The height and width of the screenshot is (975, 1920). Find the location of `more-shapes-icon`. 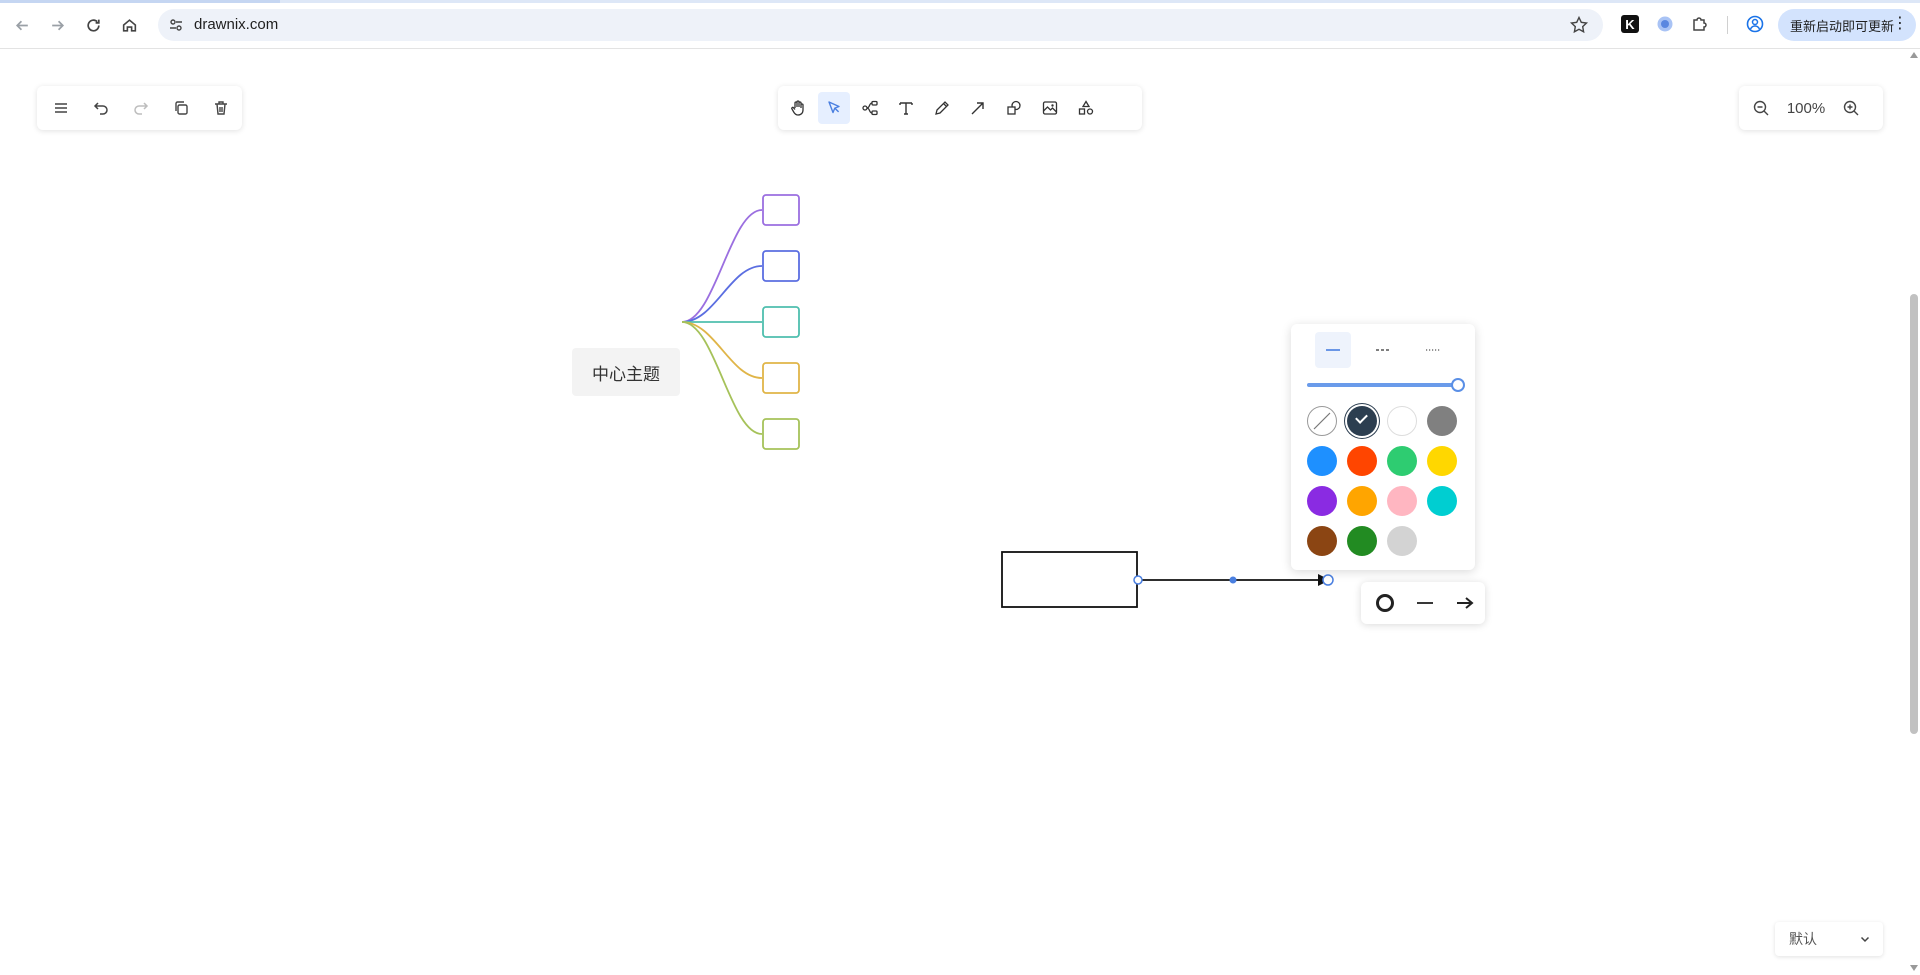

more-shapes-icon is located at coordinates (1086, 107).